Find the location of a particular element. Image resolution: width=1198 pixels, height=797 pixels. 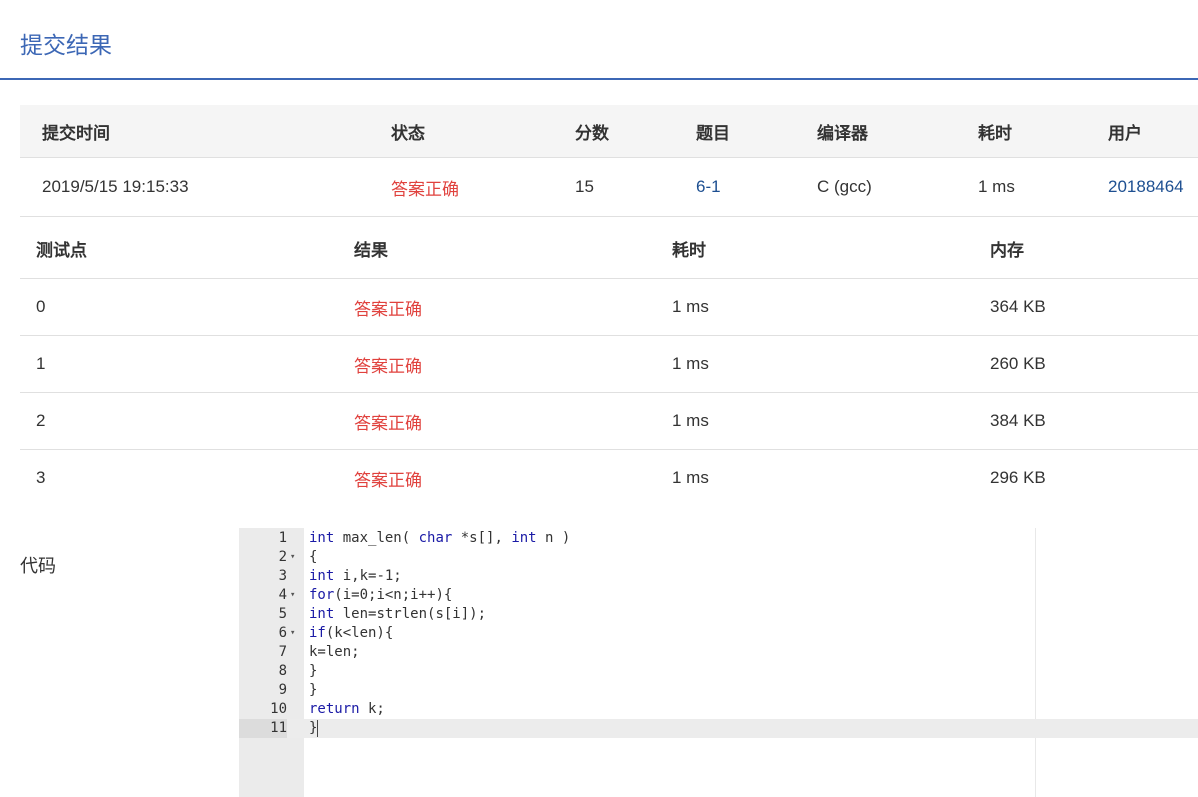

code-token: k; is located at coordinates (372, 709).